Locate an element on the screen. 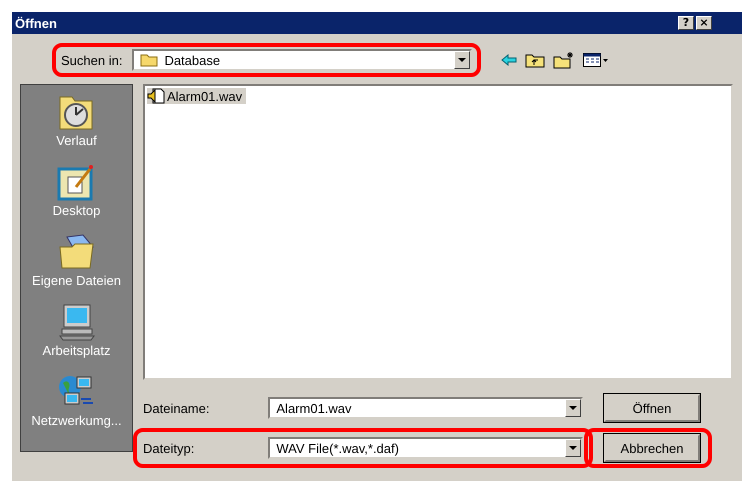  places-item: Verlauf is located at coordinates (76, 124).